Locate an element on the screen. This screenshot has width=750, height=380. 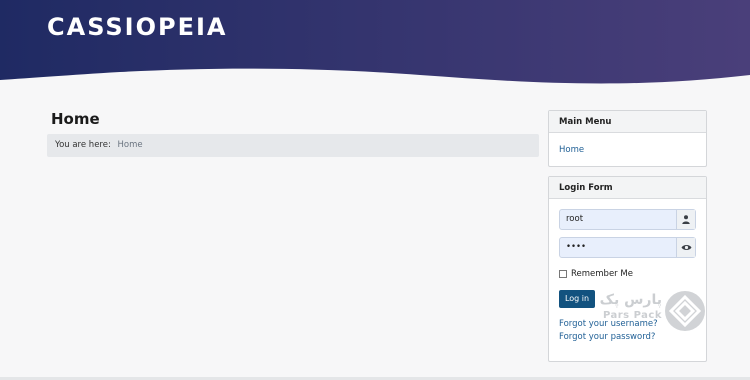
remember-me: Remember Me is located at coordinates (596, 274).